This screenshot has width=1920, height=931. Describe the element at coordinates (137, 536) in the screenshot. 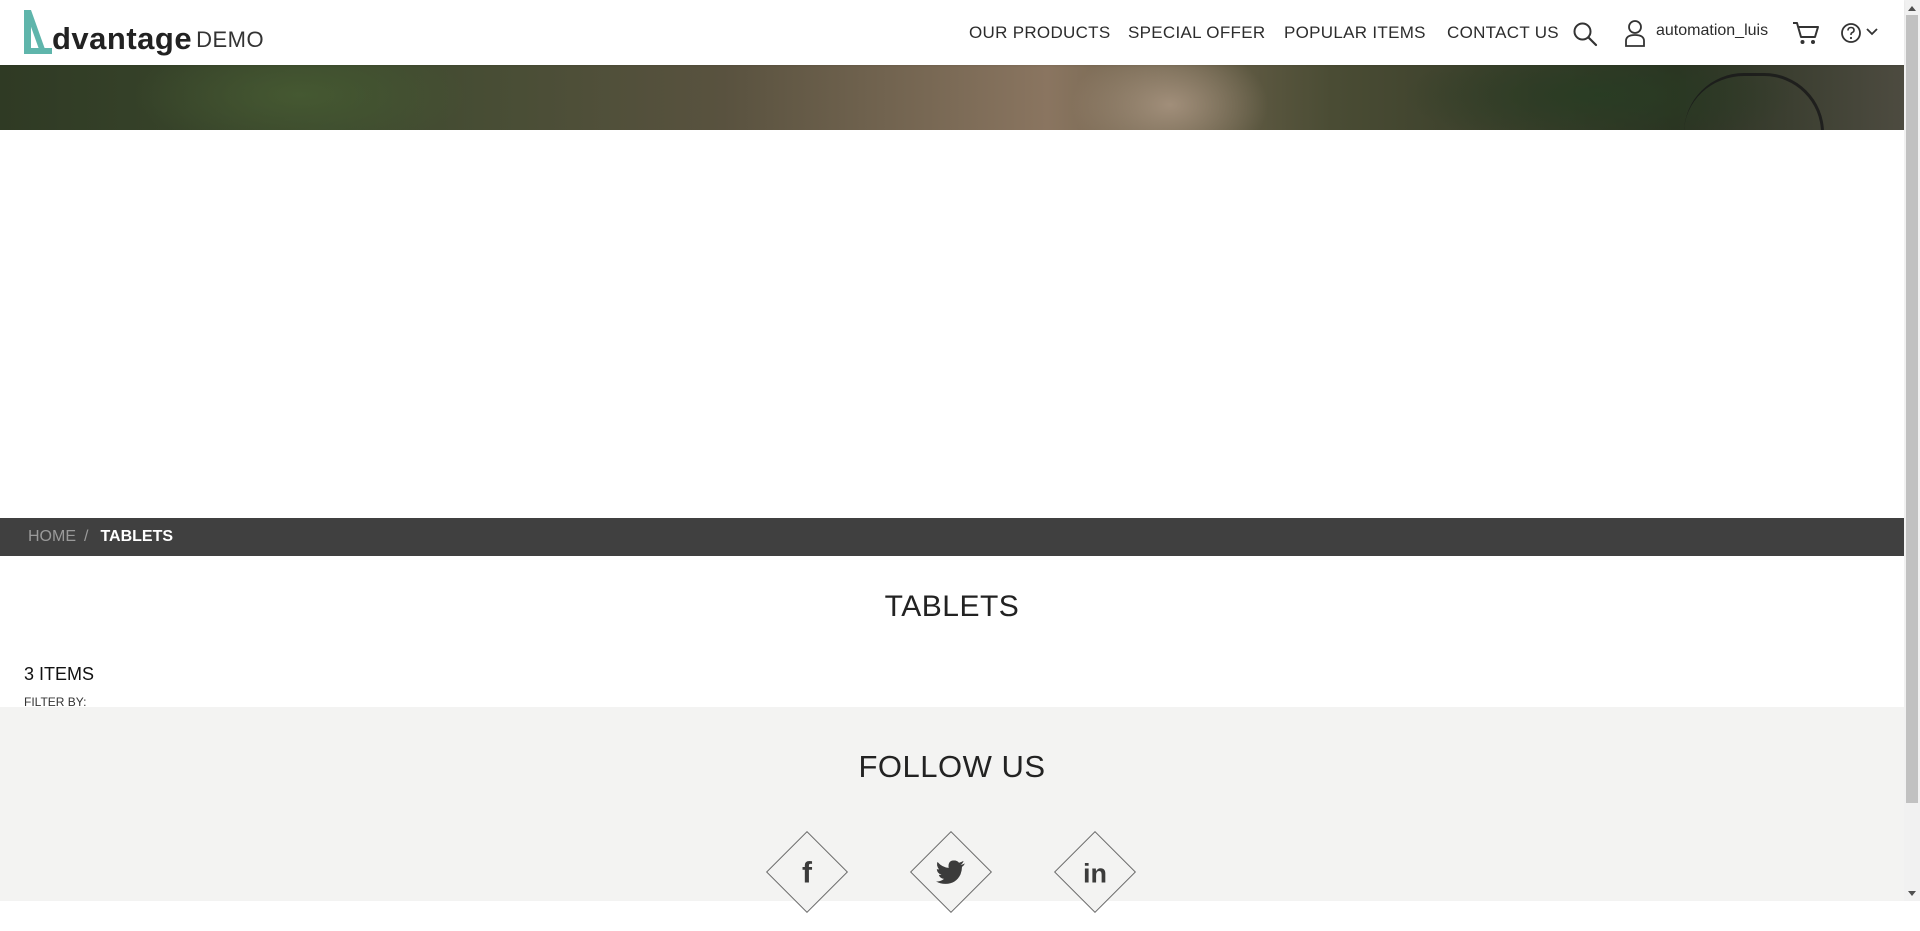

I see `breadcrumb-current: TABLETS` at that location.